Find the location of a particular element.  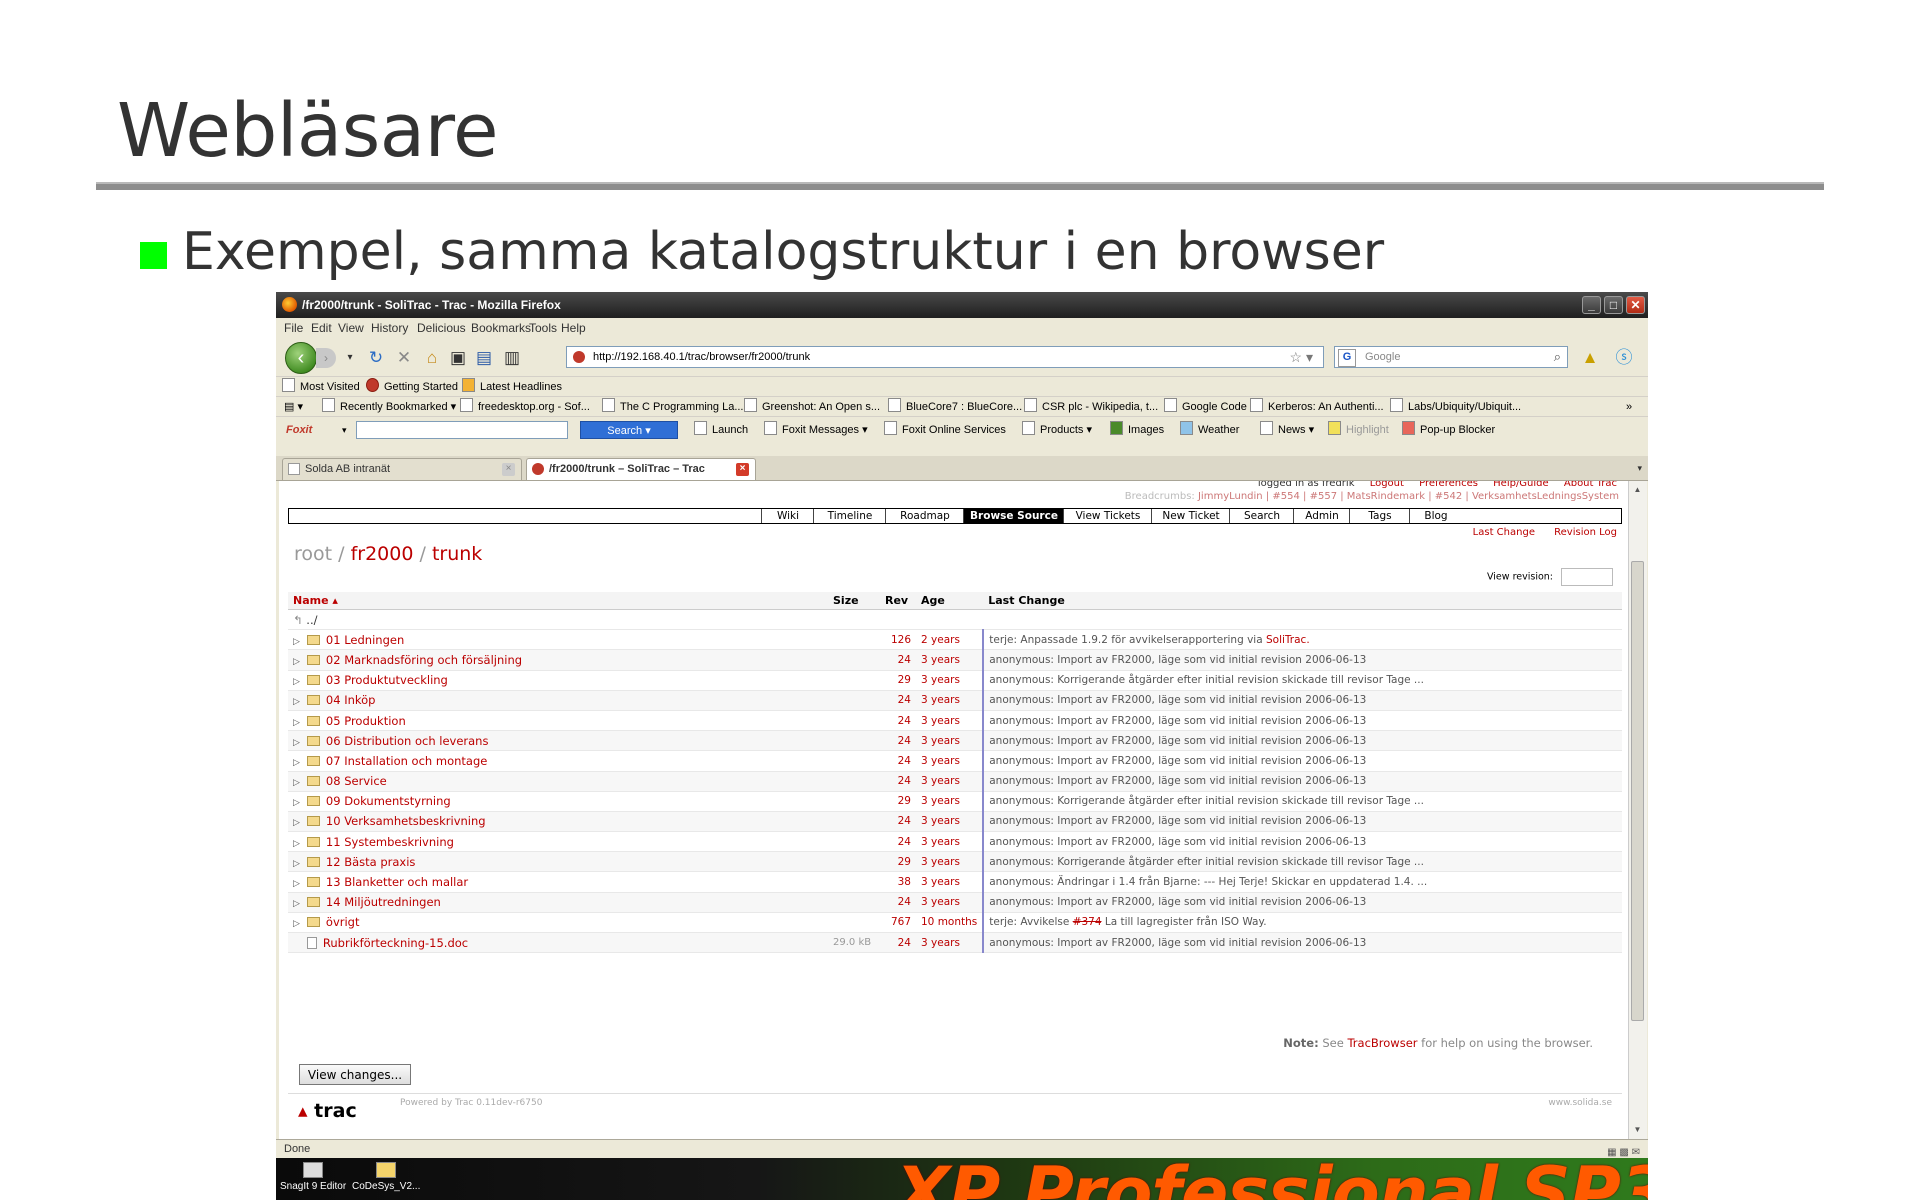

menu-file: File is located at coordinates (293, 328).